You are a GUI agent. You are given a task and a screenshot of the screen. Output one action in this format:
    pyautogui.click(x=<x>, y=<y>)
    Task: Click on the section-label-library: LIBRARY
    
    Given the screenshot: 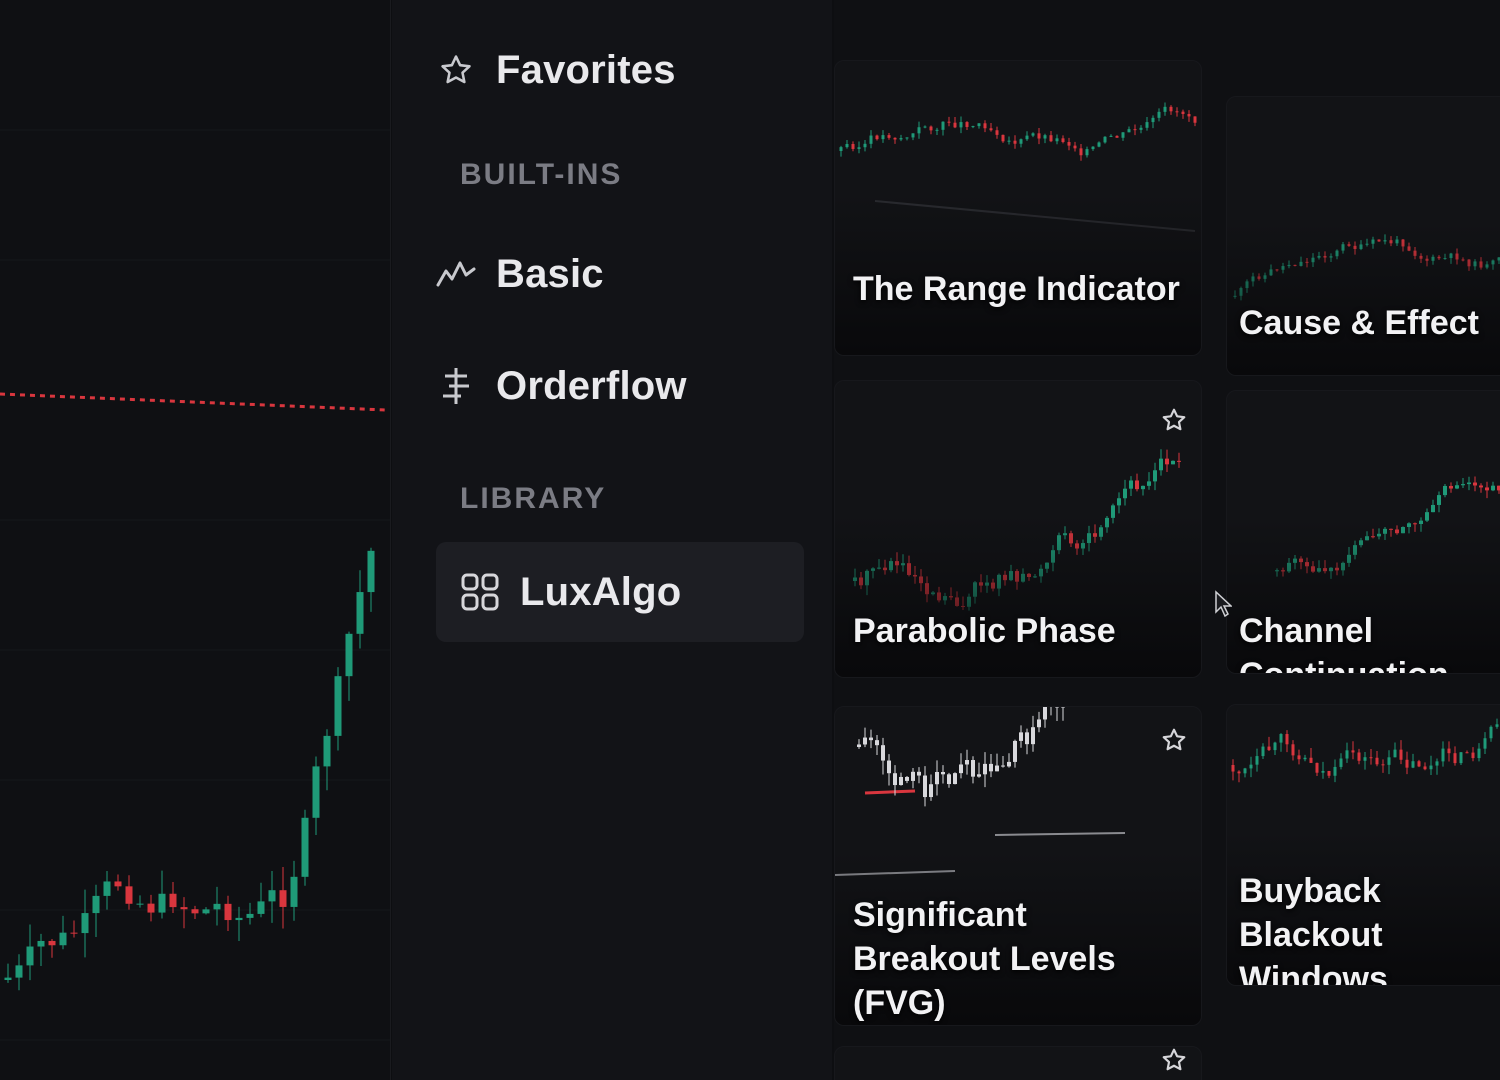 What is the action you would take?
    pyautogui.click(x=533, y=498)
    